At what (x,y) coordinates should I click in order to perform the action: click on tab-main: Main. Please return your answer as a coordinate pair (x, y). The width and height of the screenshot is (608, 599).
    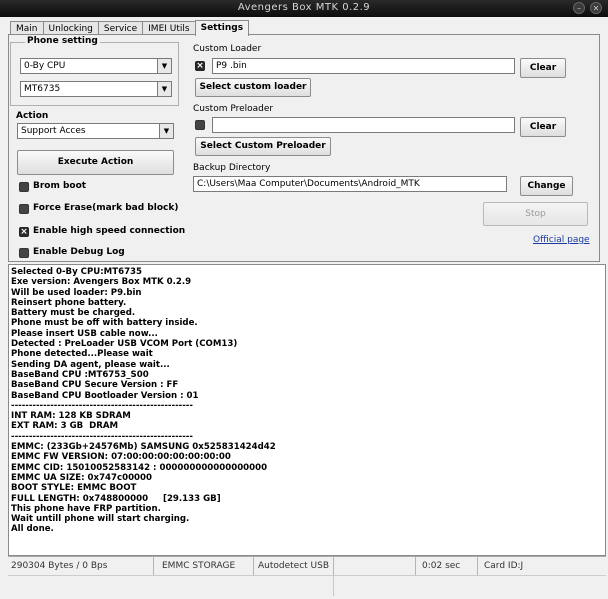
    Looking at the image, I should click on (27, 28).